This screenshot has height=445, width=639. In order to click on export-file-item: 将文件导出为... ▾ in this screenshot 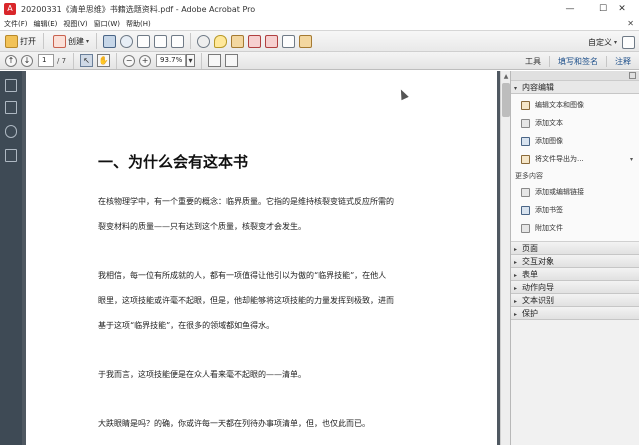, I will do `click(575, 159)`.